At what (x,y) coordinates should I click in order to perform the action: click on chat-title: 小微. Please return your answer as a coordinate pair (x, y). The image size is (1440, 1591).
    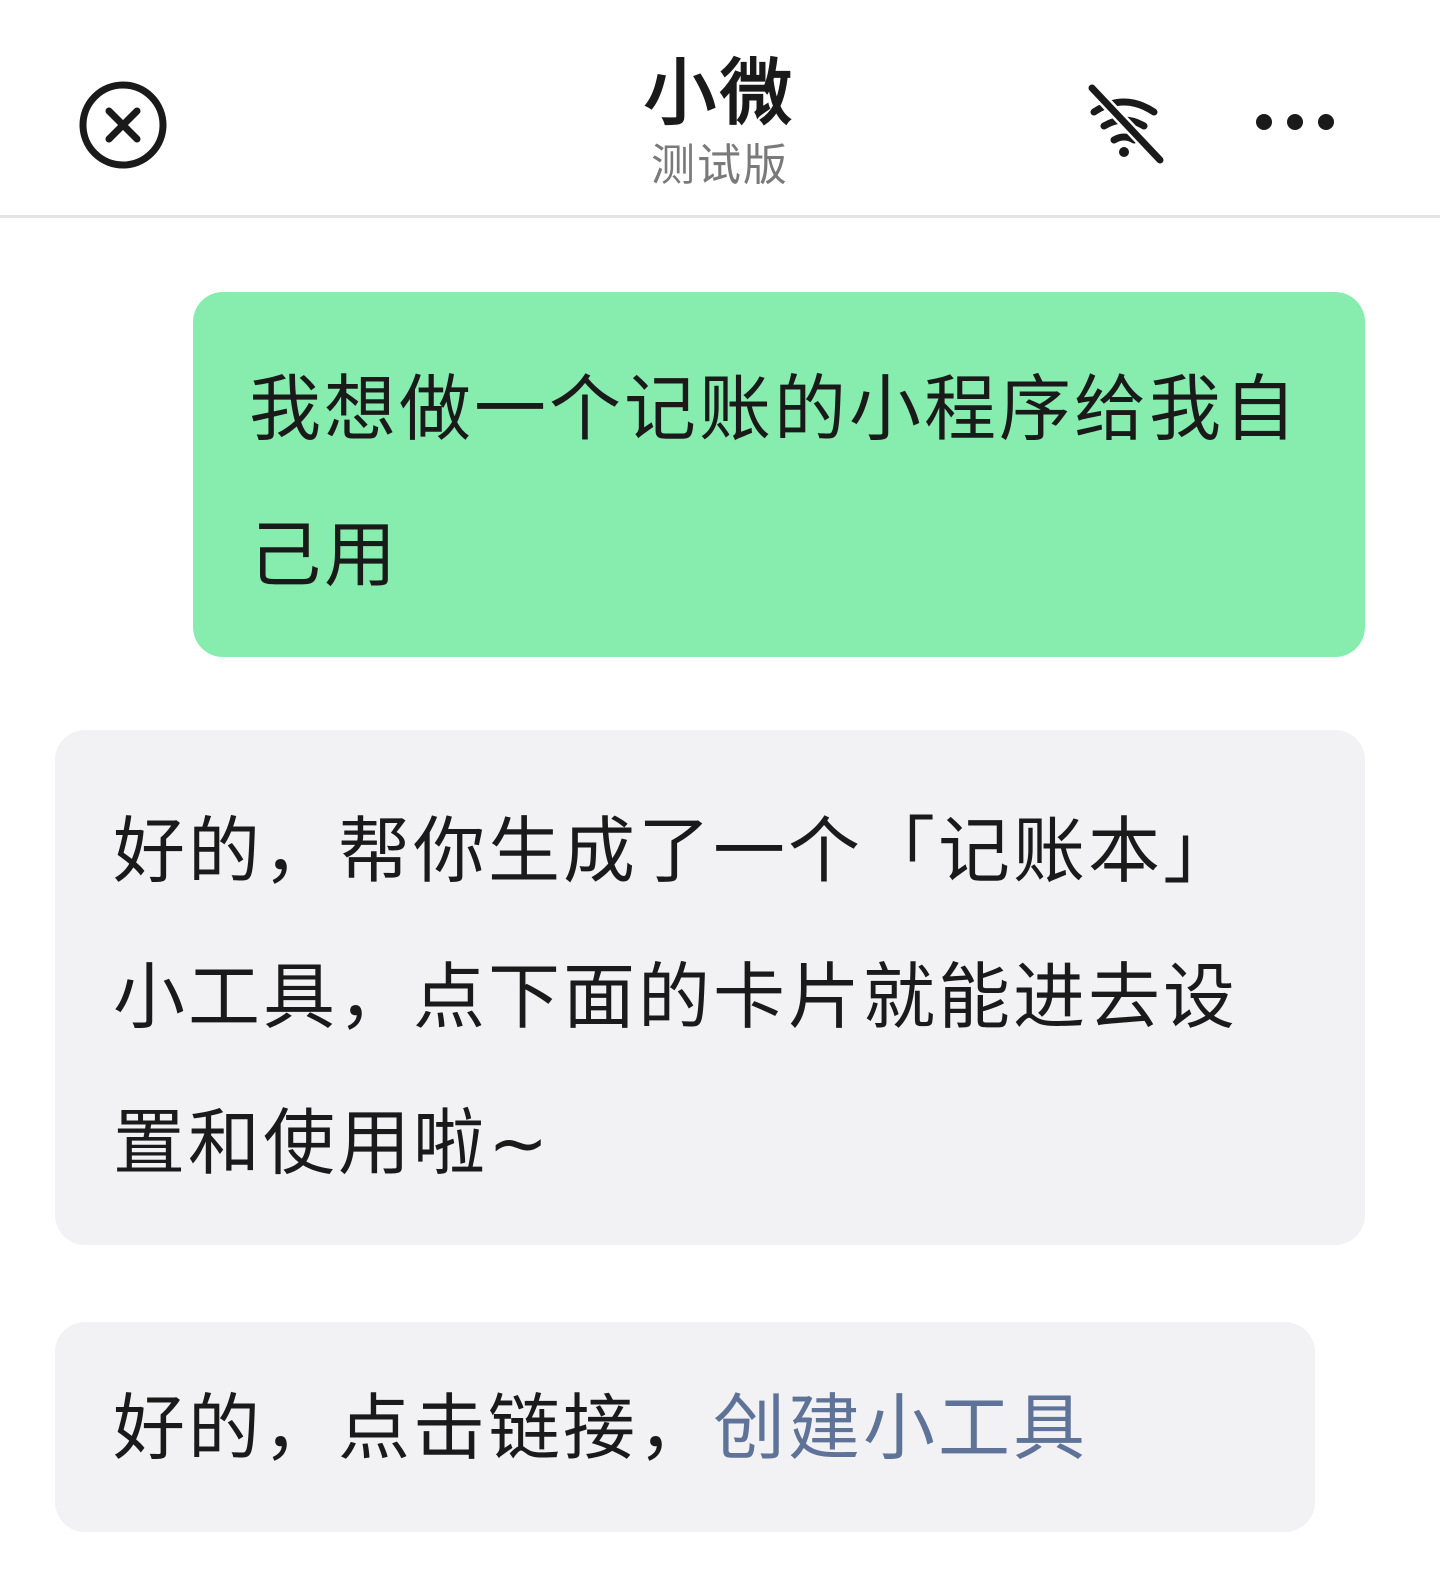
    Looking at the image, I should click on (719, 93).